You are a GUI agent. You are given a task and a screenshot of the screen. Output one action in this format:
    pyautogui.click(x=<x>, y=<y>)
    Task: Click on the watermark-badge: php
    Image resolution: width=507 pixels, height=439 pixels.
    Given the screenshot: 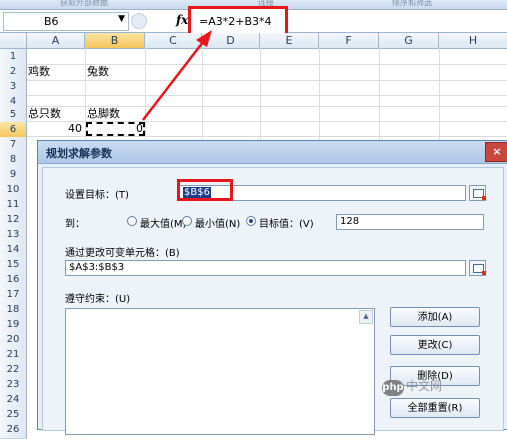 What is the action you would take?
    pyautogui.click(x=393, y=388)
    